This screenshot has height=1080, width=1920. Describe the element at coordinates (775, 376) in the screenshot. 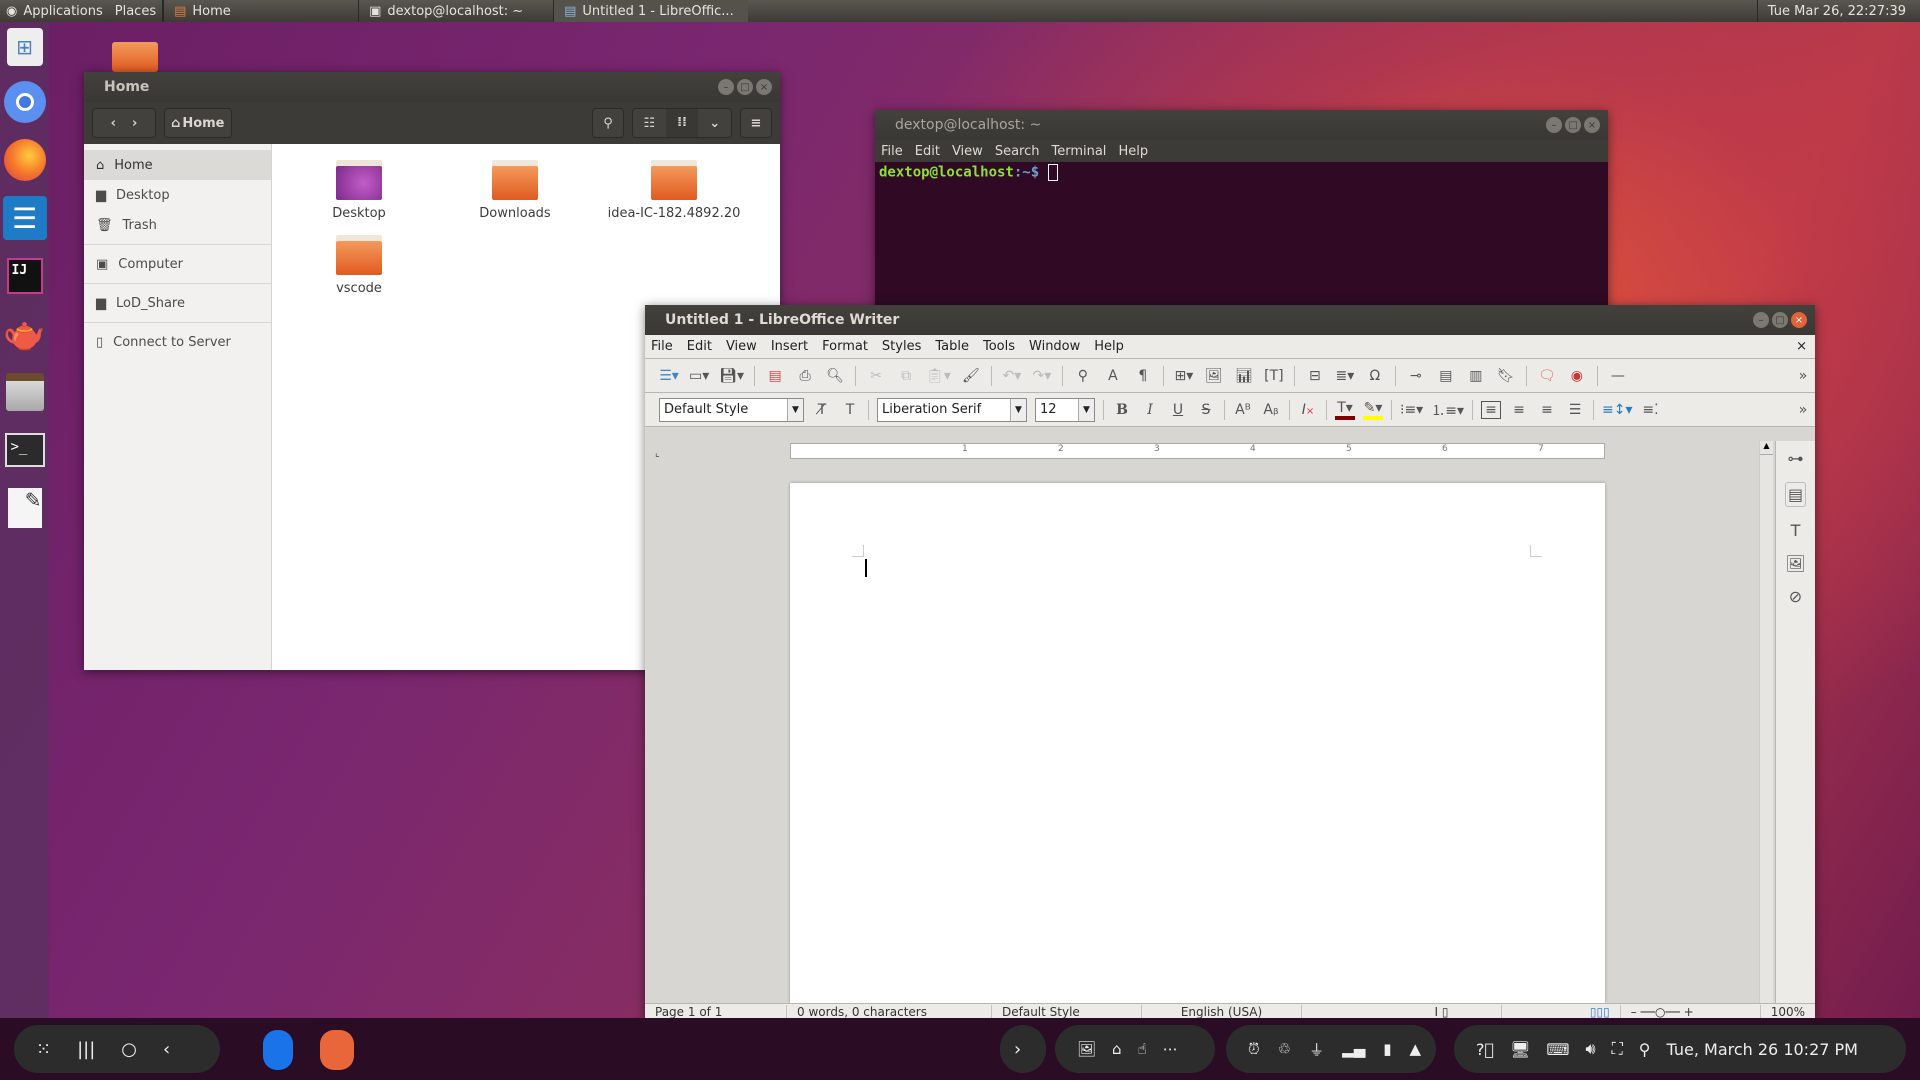

I see `export-pdf-icon: ▤` at that location.